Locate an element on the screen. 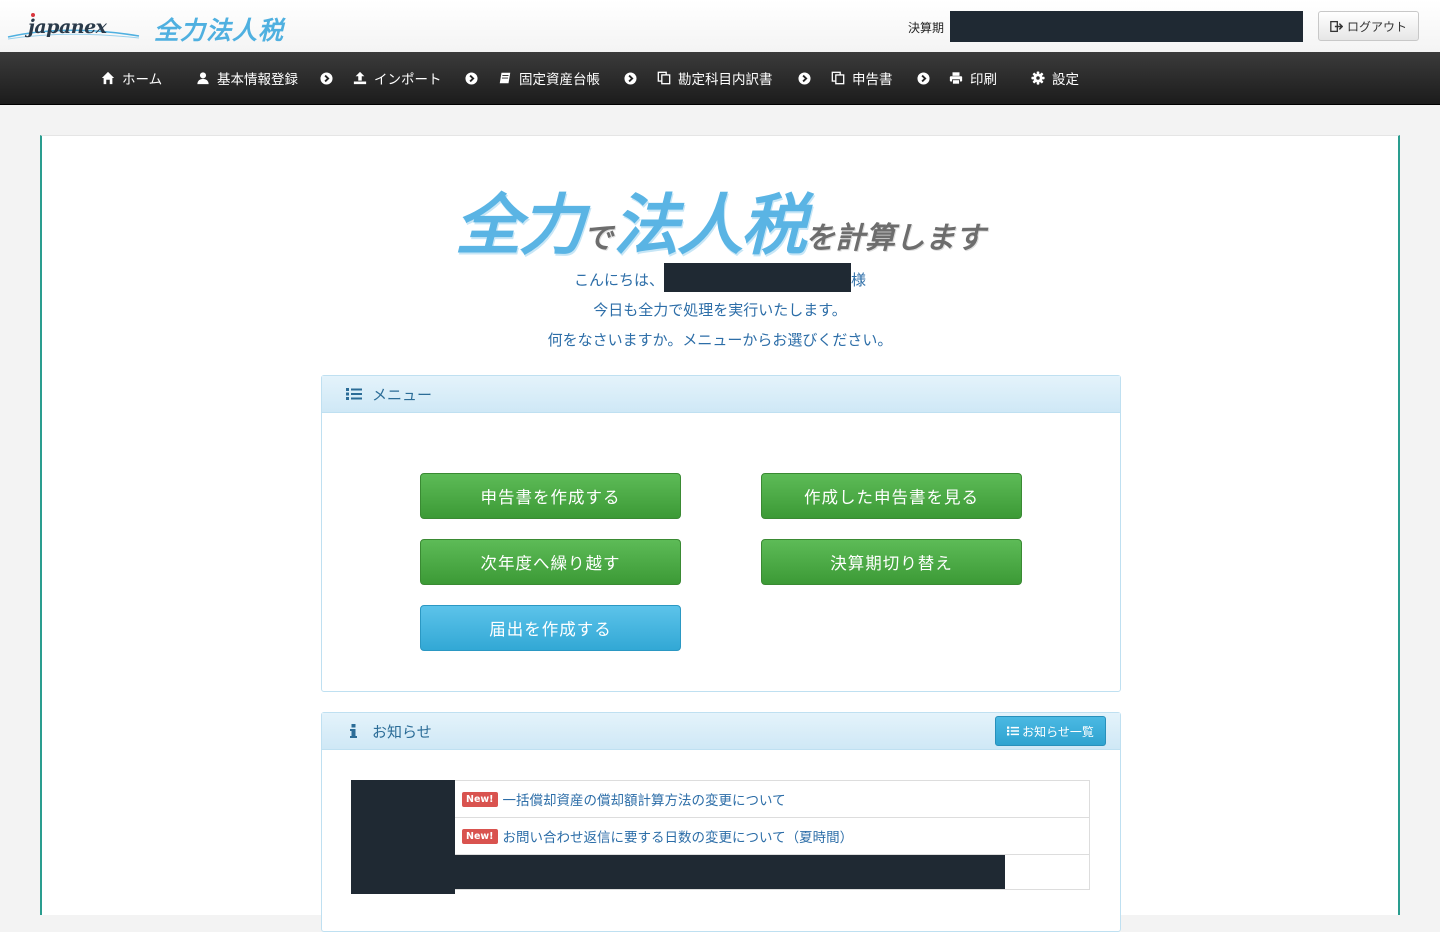  home-icon is located at coordinates (108, 78).